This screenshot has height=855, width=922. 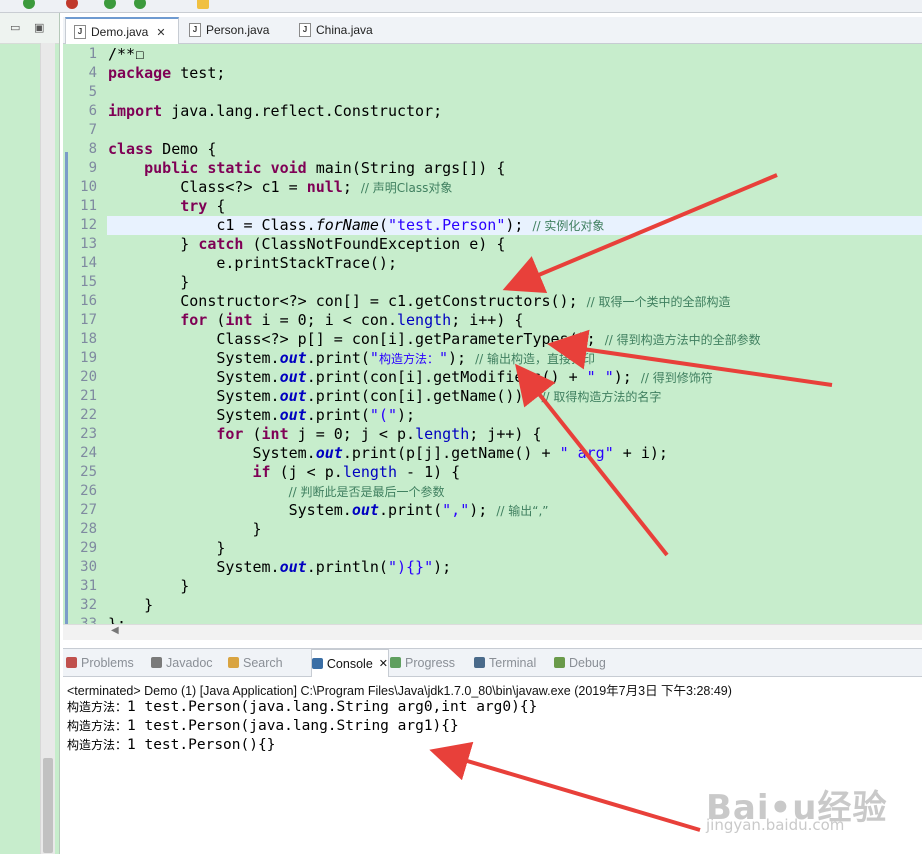 What do you see at coordinates (88, 339) in the screenshot?
I see `line-number: 18` at bounding box center [88, 339].